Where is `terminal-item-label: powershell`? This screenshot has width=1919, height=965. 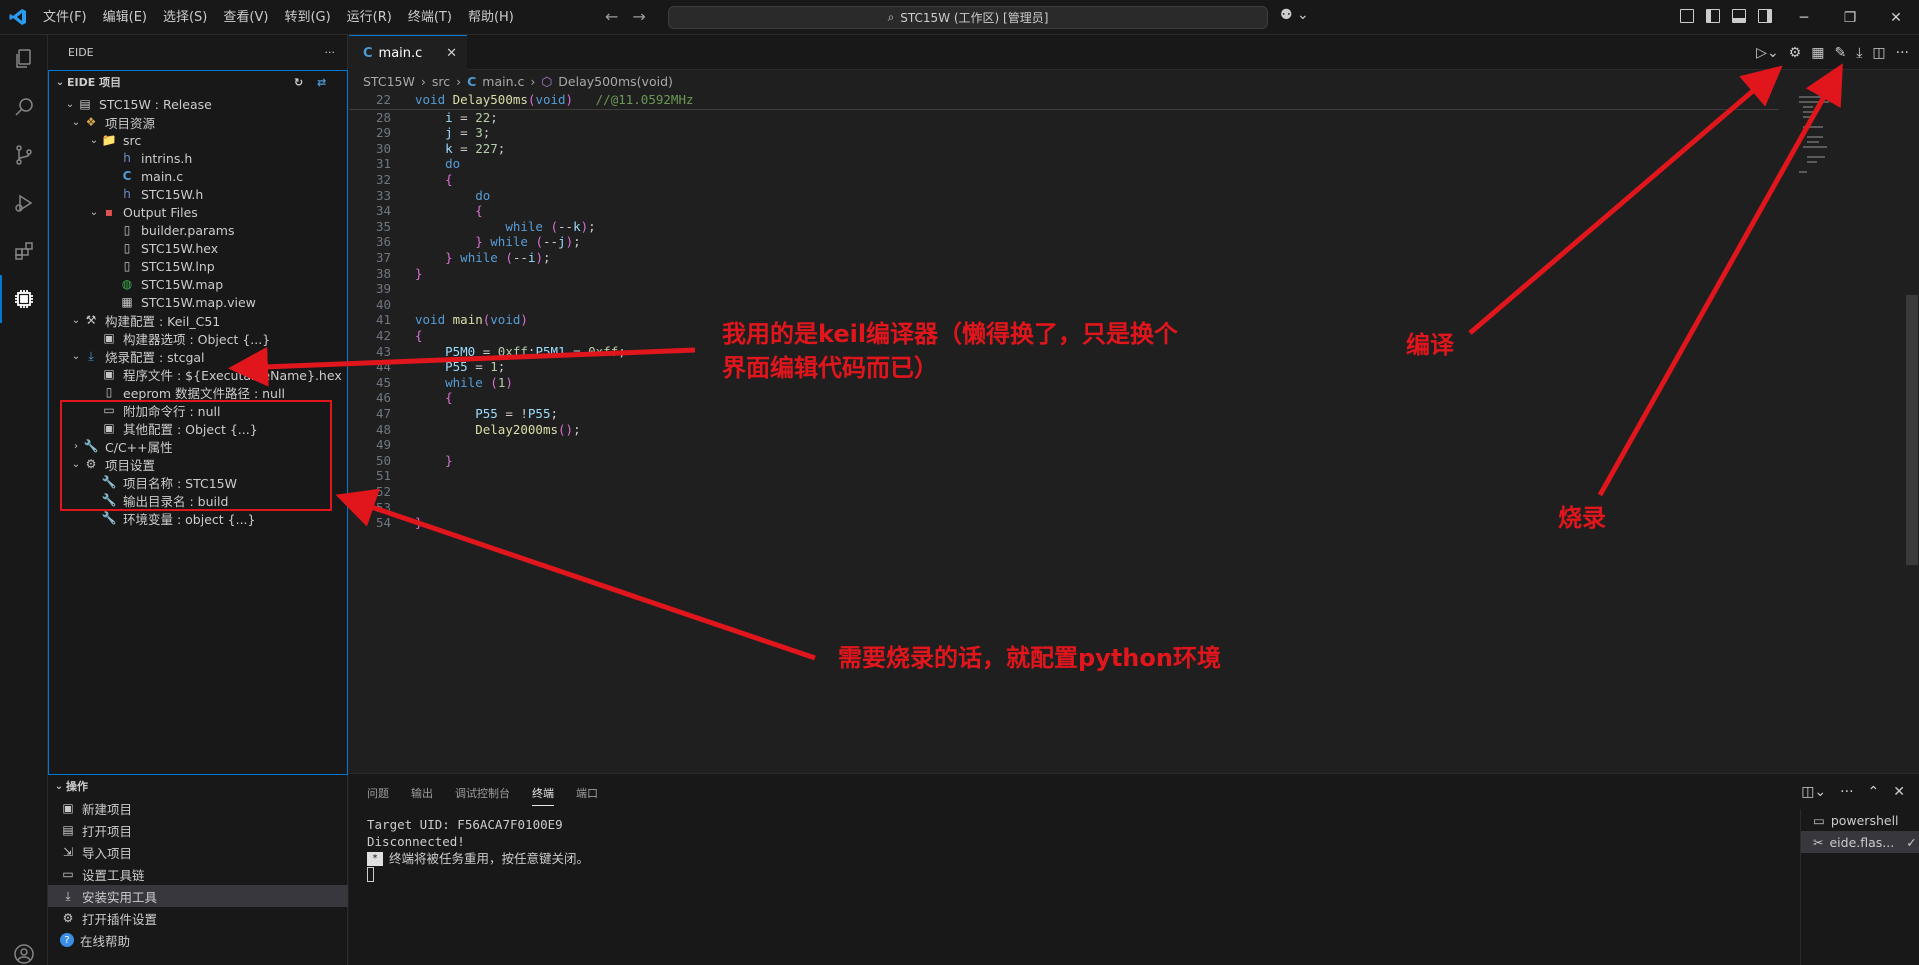 terminal-item-label: powershell is located at coordinates (1864, 820).